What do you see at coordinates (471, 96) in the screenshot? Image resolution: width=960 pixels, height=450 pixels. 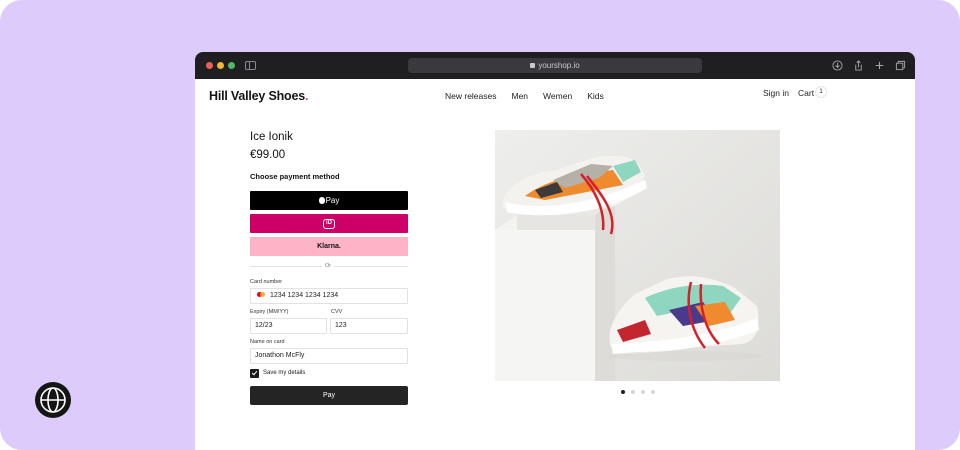 I see `menu-item-new-releases: New releases` at bounding box center [471, 96].